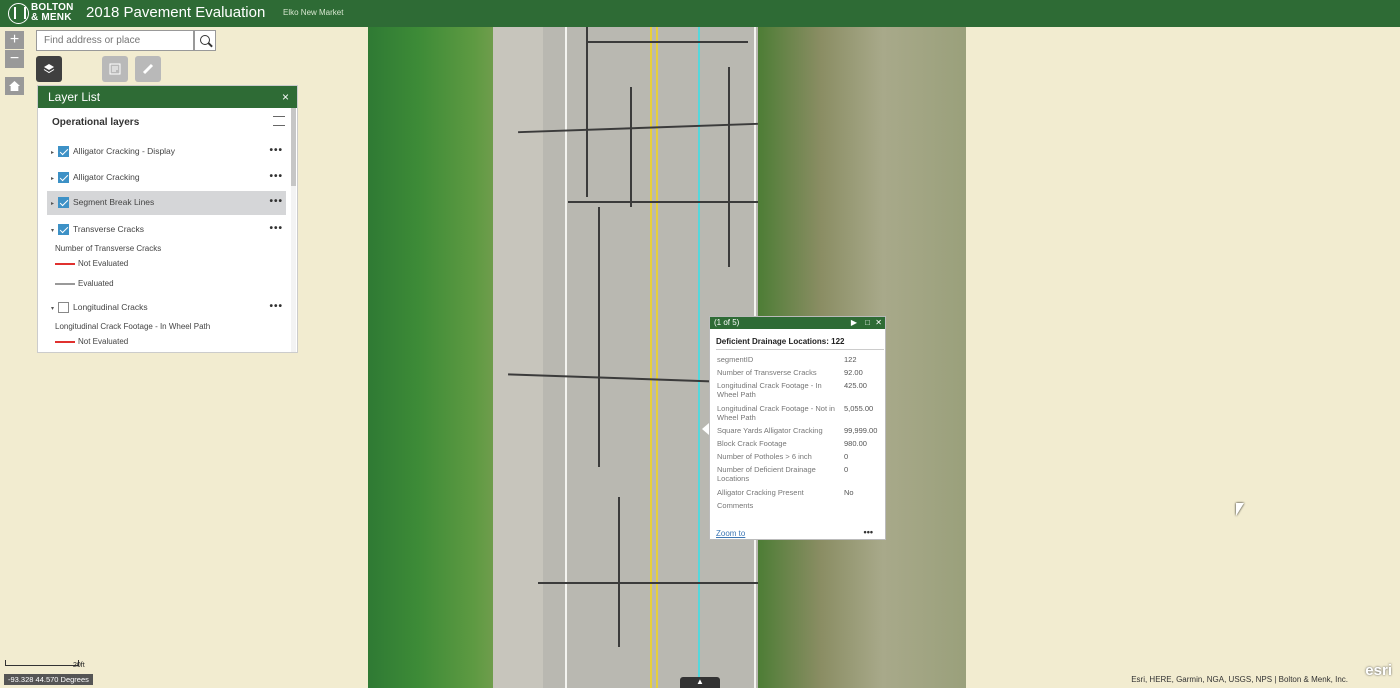 This screenshot has height=688, width=1400. I want to click on attribute-key: Number of Transverse Cracks, so click(767, 372).